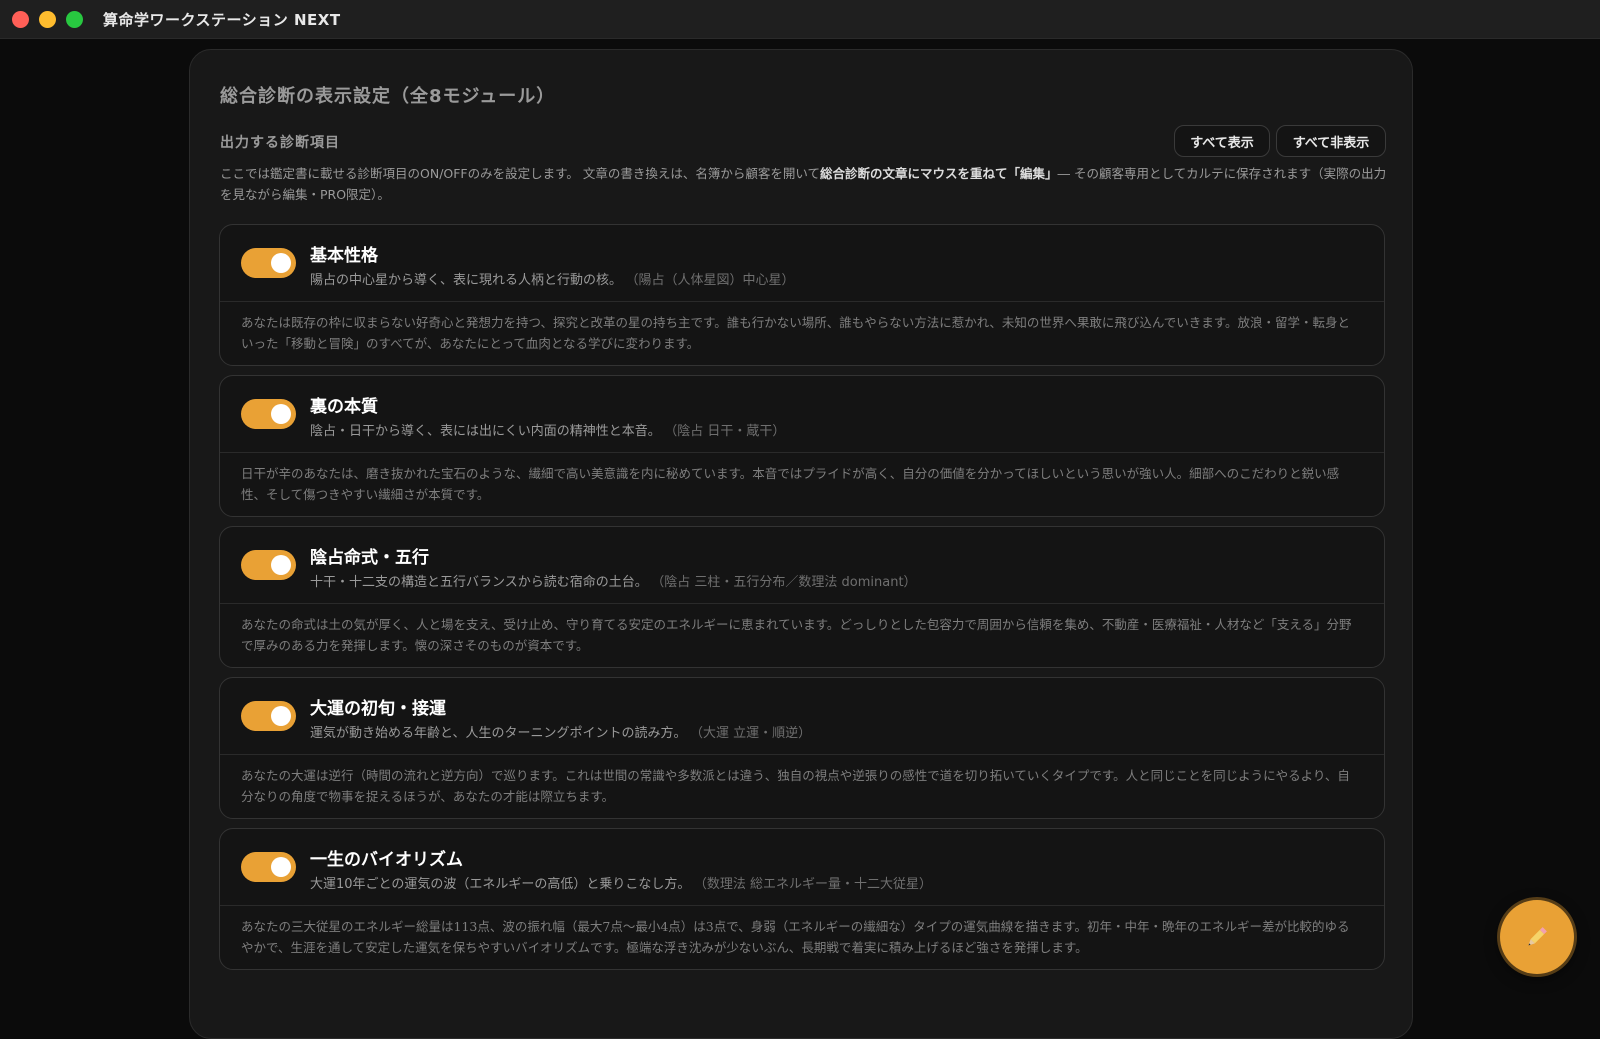  What do you see at coordinates (479, 582) in the screenshot?
I see `module-subtitle-text: 十干・十二支の構造と五行バランスから読む宿命の土台。` at bounding box center [479, 582].